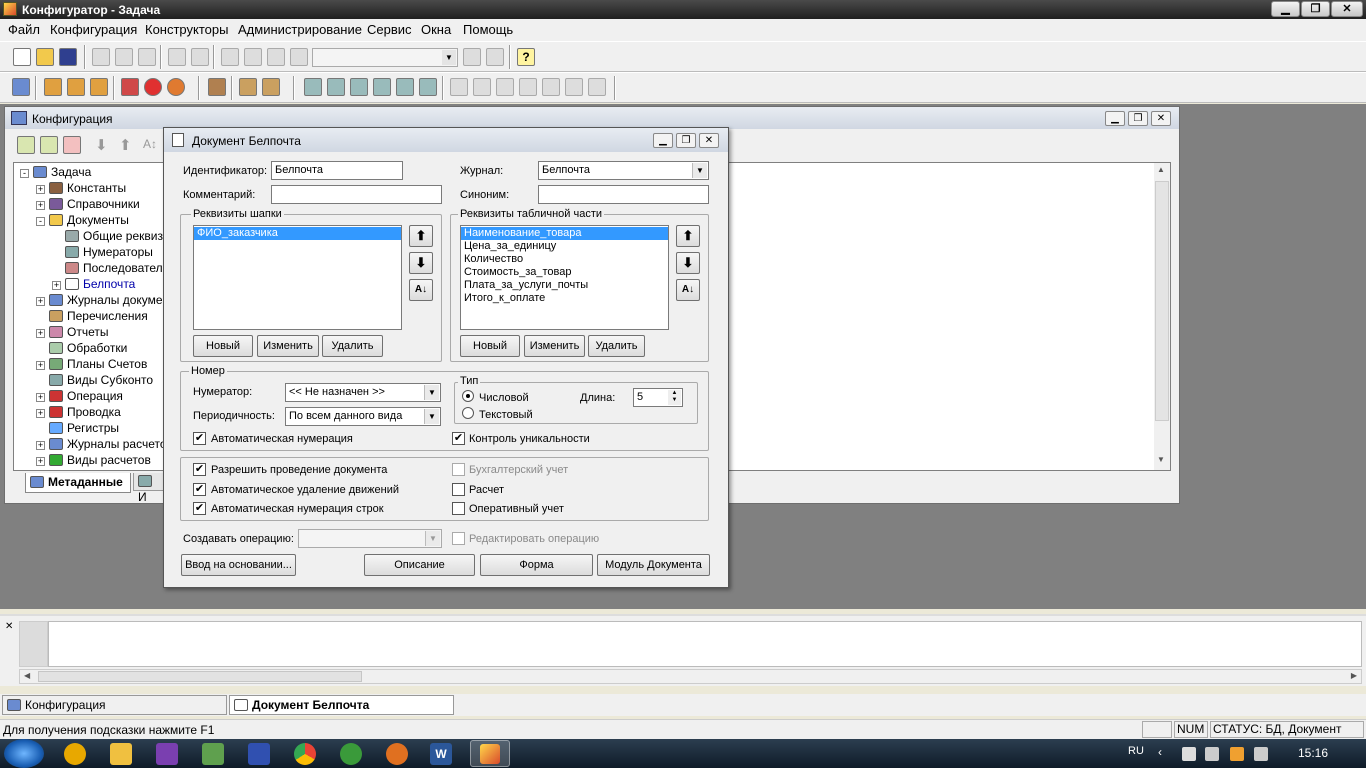 Image resolution: width=1366 pixels, height=768 pixels. What do you see at coordinates (1237, 754) in the screenshot?
I see `network-icon` at bounding box center [1237, 754].